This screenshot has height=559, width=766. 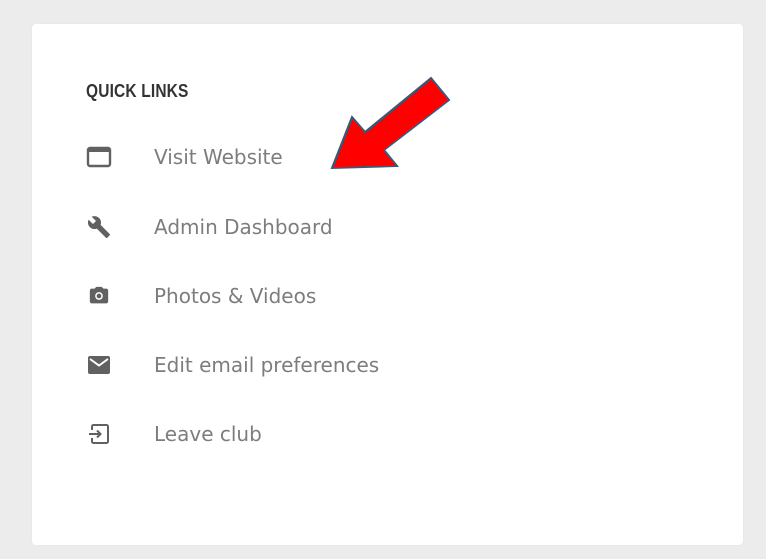 What do you see at coordinates (267, 365) in the screenshot?
I see `link-label-edit-email-preferences: Edit email preferences` at bounding box center [267, 365].